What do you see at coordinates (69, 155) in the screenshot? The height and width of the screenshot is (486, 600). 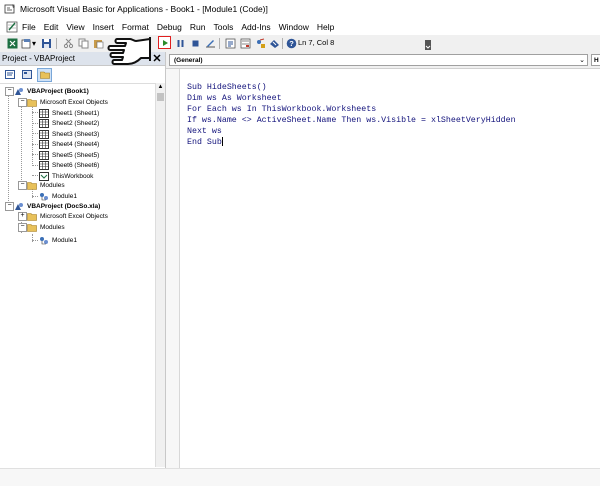 I see `tree-sheet5: Sheet5 (Sheet5)` at bounding box center [69, 155].